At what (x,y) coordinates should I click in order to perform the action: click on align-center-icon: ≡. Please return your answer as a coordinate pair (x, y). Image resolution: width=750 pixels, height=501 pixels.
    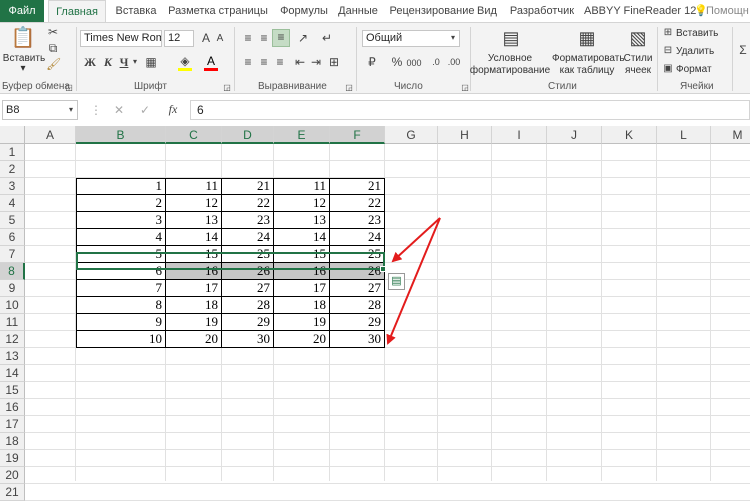
    Looking at the image, I should click on (264, 62).